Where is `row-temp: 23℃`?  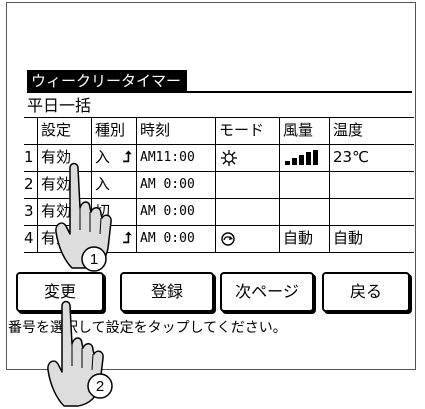 row-temp: 23℃ is located at coordinates (371, 158).